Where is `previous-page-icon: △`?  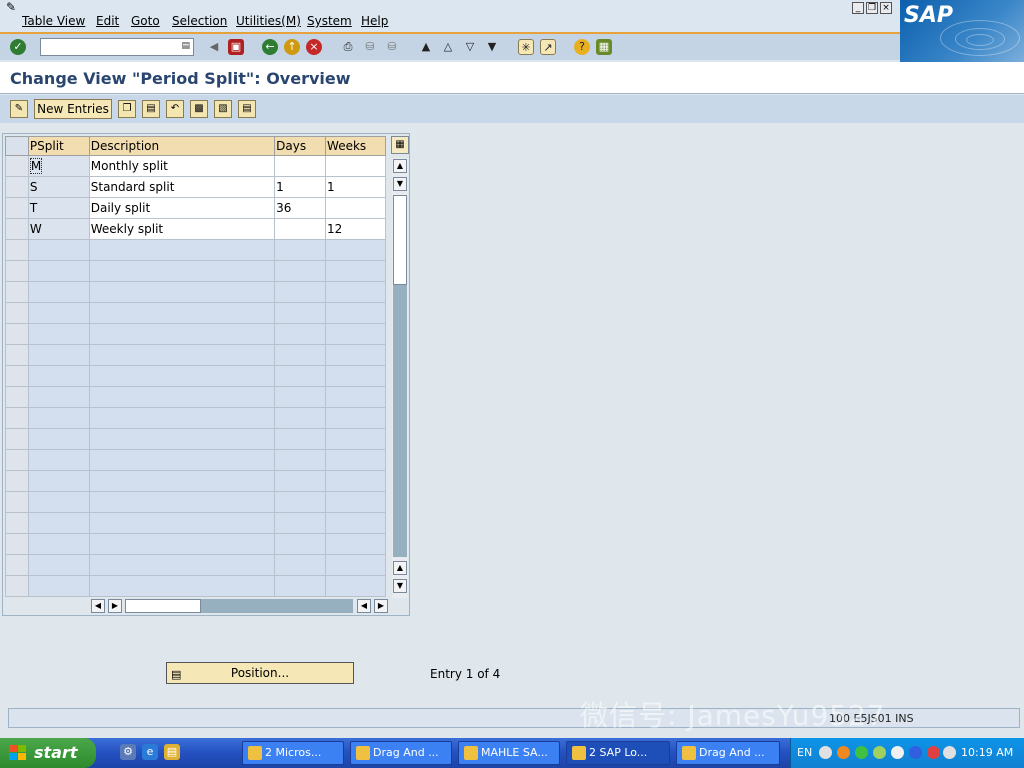
previous-page-icon: △ is located at coordinates (448, 47).